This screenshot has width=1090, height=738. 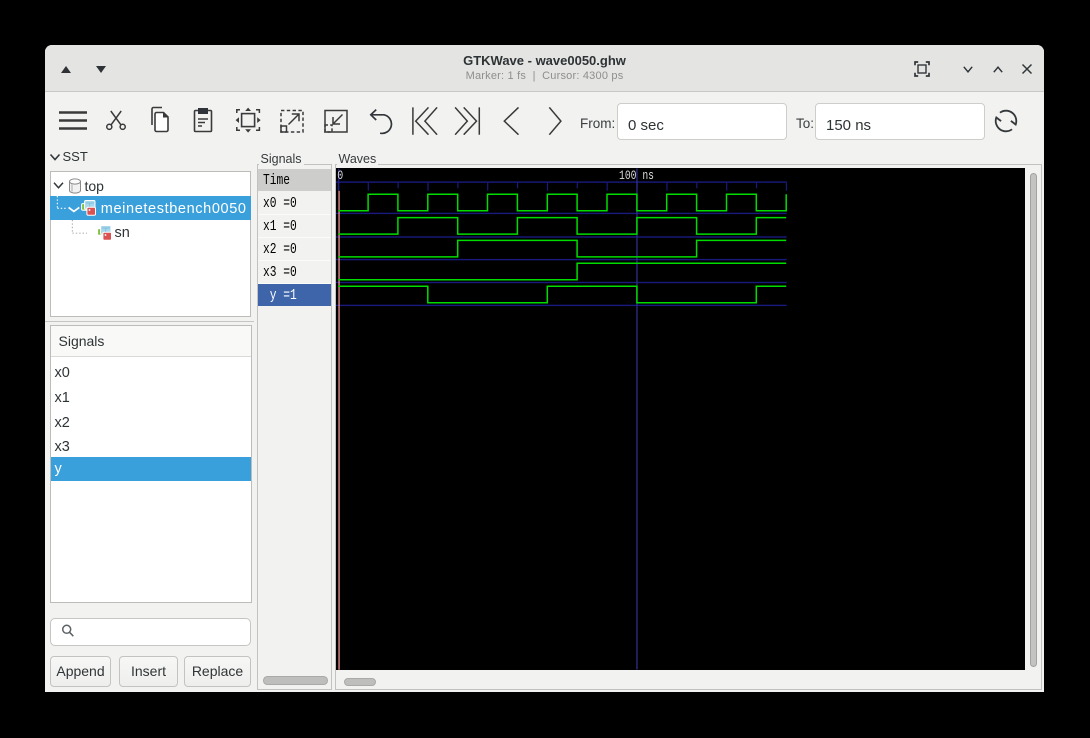 What do you see at coordinates (636, 175) in the screenshot?
I see `svg-text: 100 ns` at bounding box center [636, 175].